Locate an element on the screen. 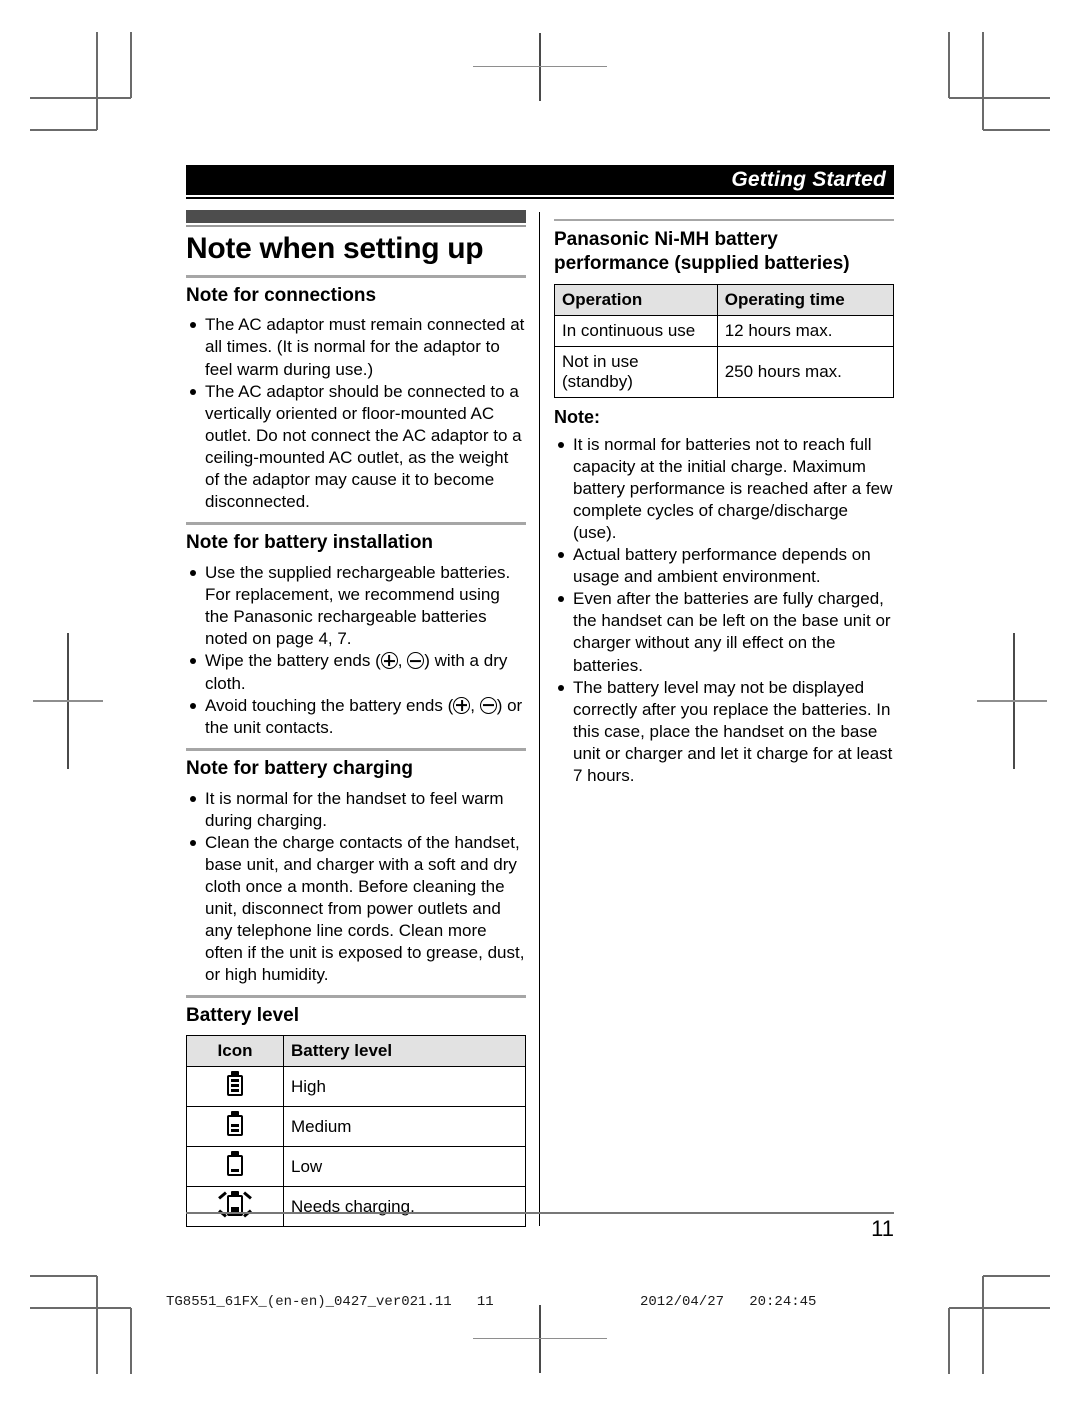  registration-cross-bottom-v is located at coordinates (540, 1339).